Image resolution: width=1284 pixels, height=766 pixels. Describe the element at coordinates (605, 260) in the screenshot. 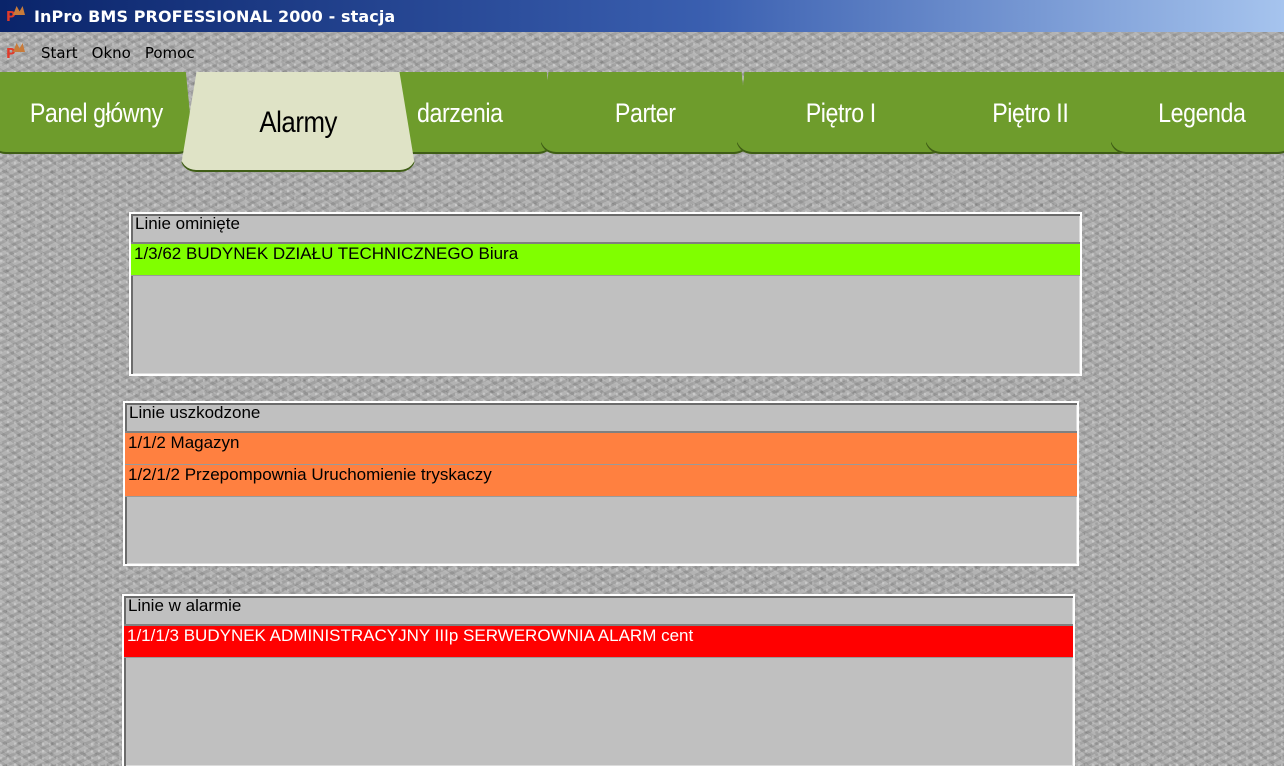

I see `bypassed-line-row: 1/3/62 BUDYNEK DZIAŁU TECHNICZNEGO Biura` at that location.